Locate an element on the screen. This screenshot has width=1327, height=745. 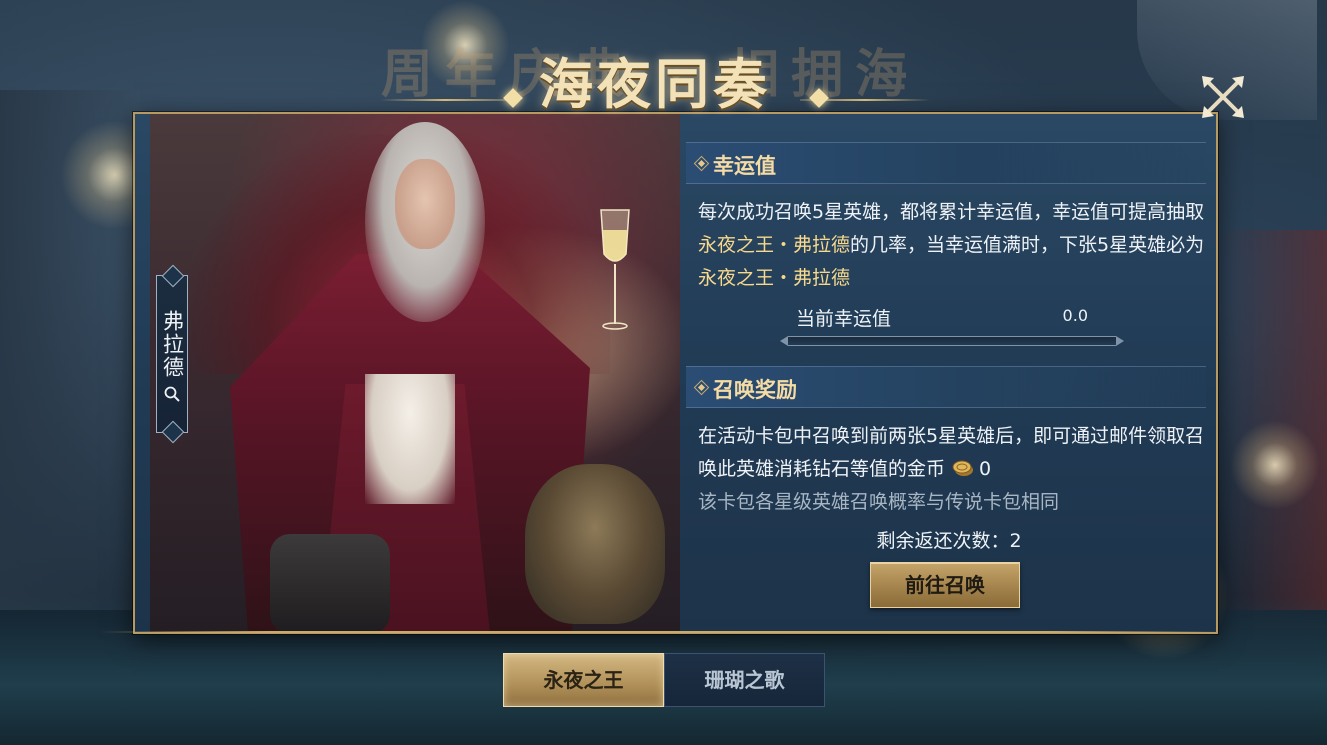
luck-desc-text-1: 每次成功召唤5星英雄，都将累计幸运值，幸运值可提高抽取 is located at coordinates (951, 212).